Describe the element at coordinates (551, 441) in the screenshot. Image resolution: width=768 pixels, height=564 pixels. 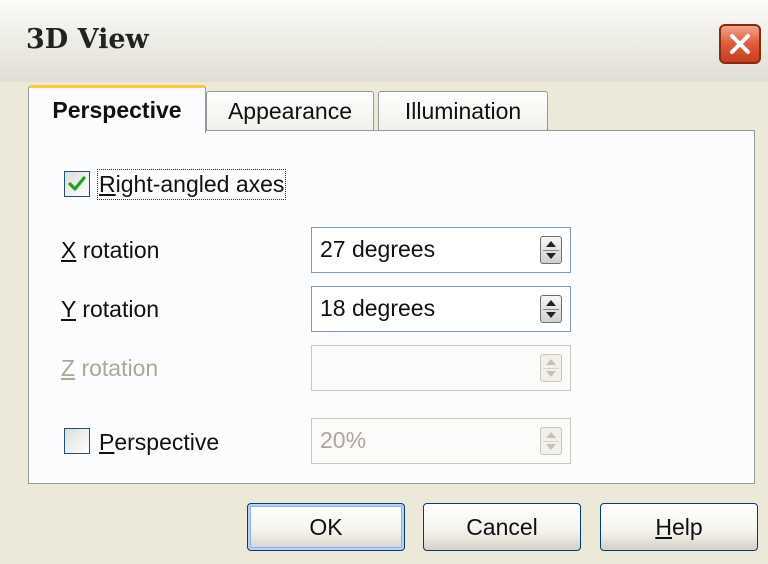
I see `perspective-spin-buttons` at that location.